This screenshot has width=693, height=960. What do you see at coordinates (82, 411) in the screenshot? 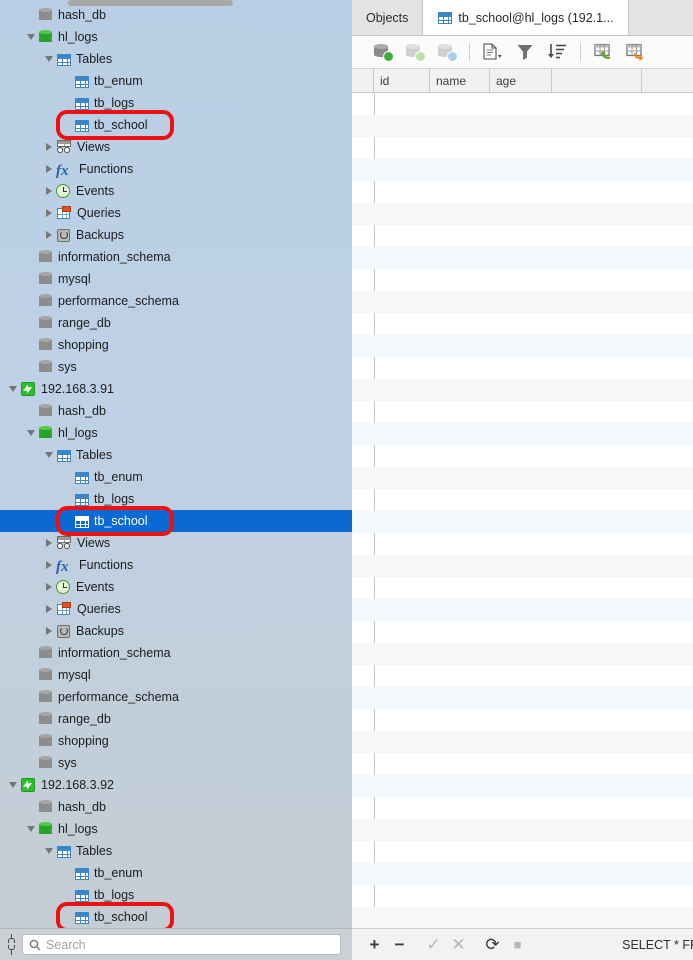
I see `tree-item-label: hash_db` at bounding box center [82, 411].